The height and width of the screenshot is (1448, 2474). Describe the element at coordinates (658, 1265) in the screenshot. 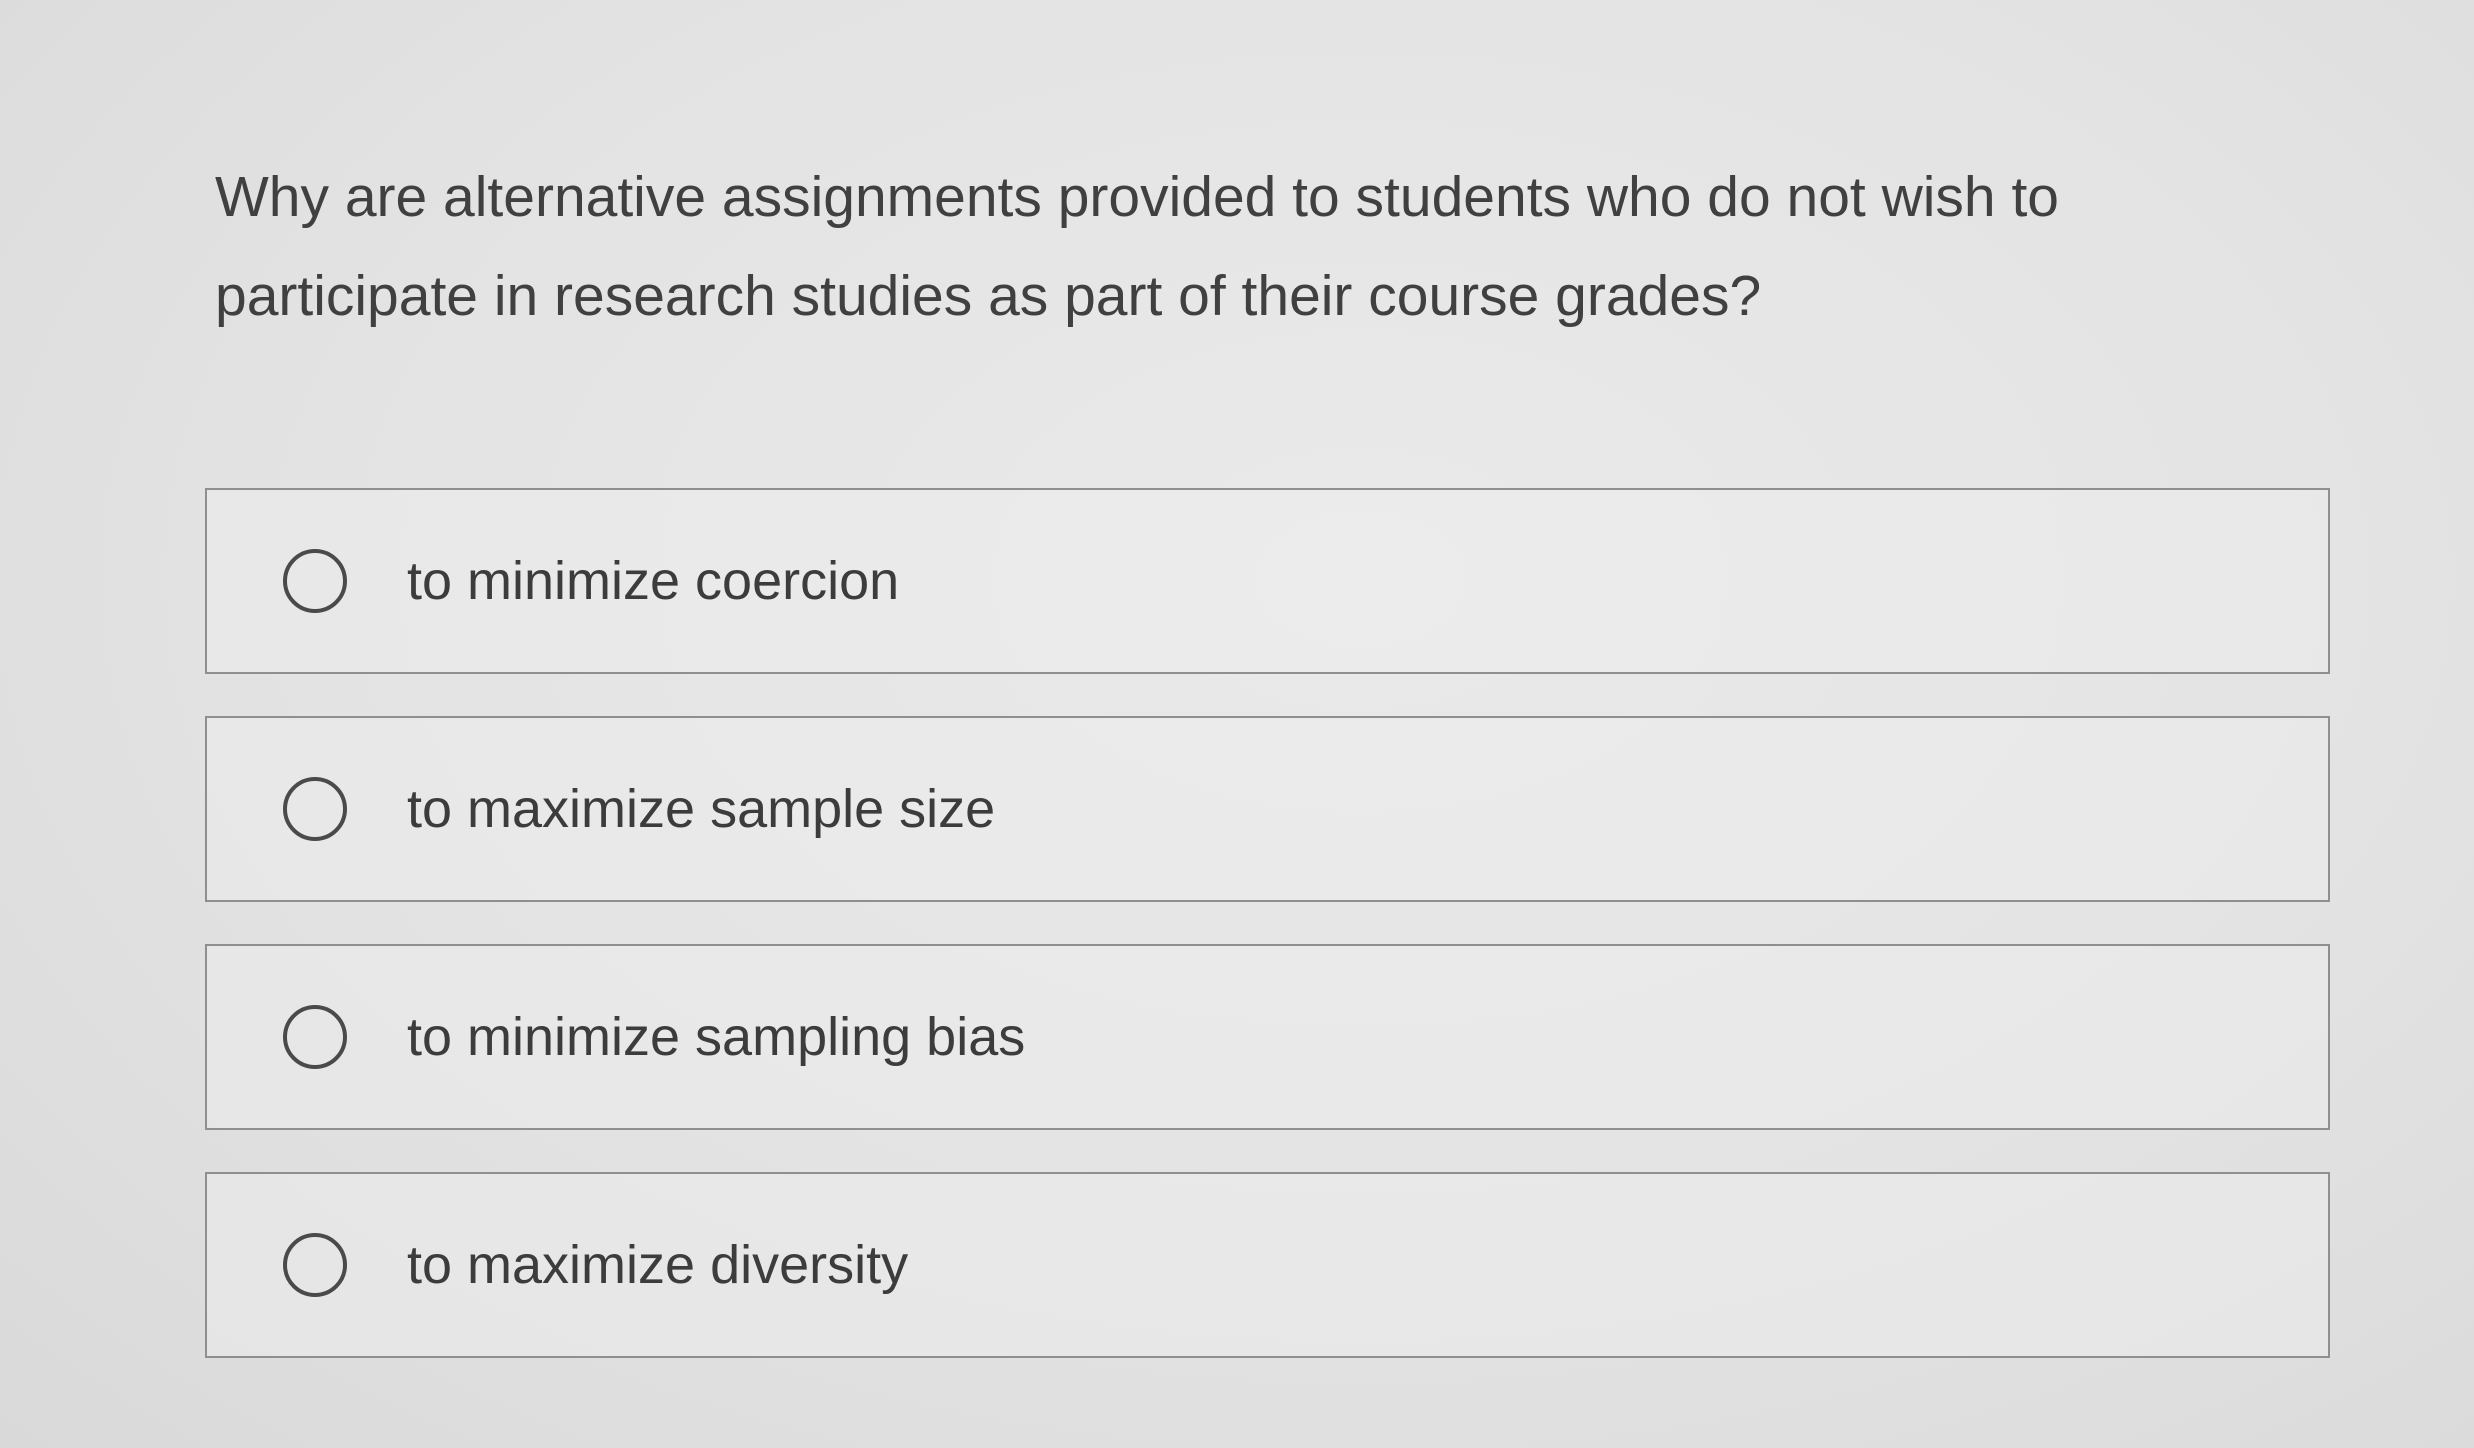

I see `answer-option-label: to maximize diversity` at that location.